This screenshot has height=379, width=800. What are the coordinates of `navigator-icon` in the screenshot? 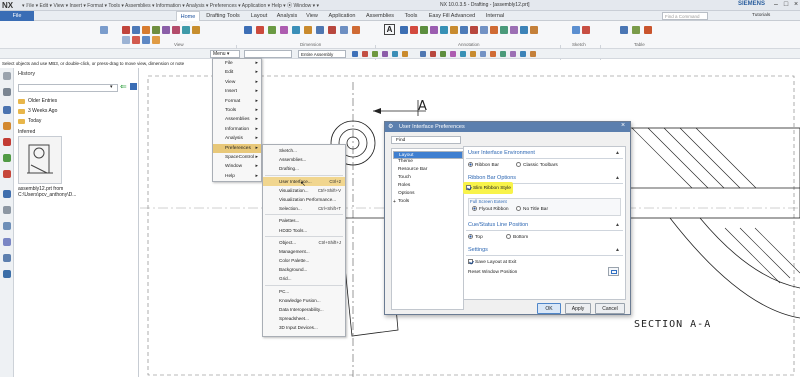 It's located at (7, 92).